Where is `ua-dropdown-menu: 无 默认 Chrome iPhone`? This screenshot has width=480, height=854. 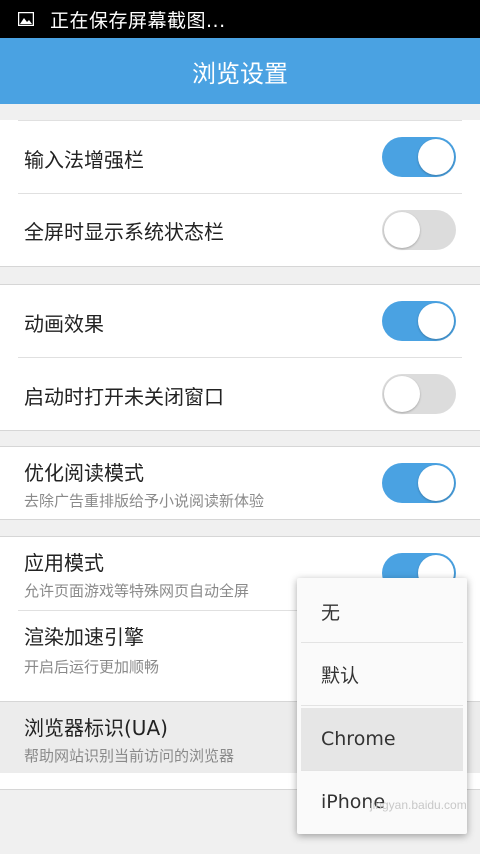
ua-dropdown-menu: 无 默认 Chrome iPhone is located at coordinates (382, 706).